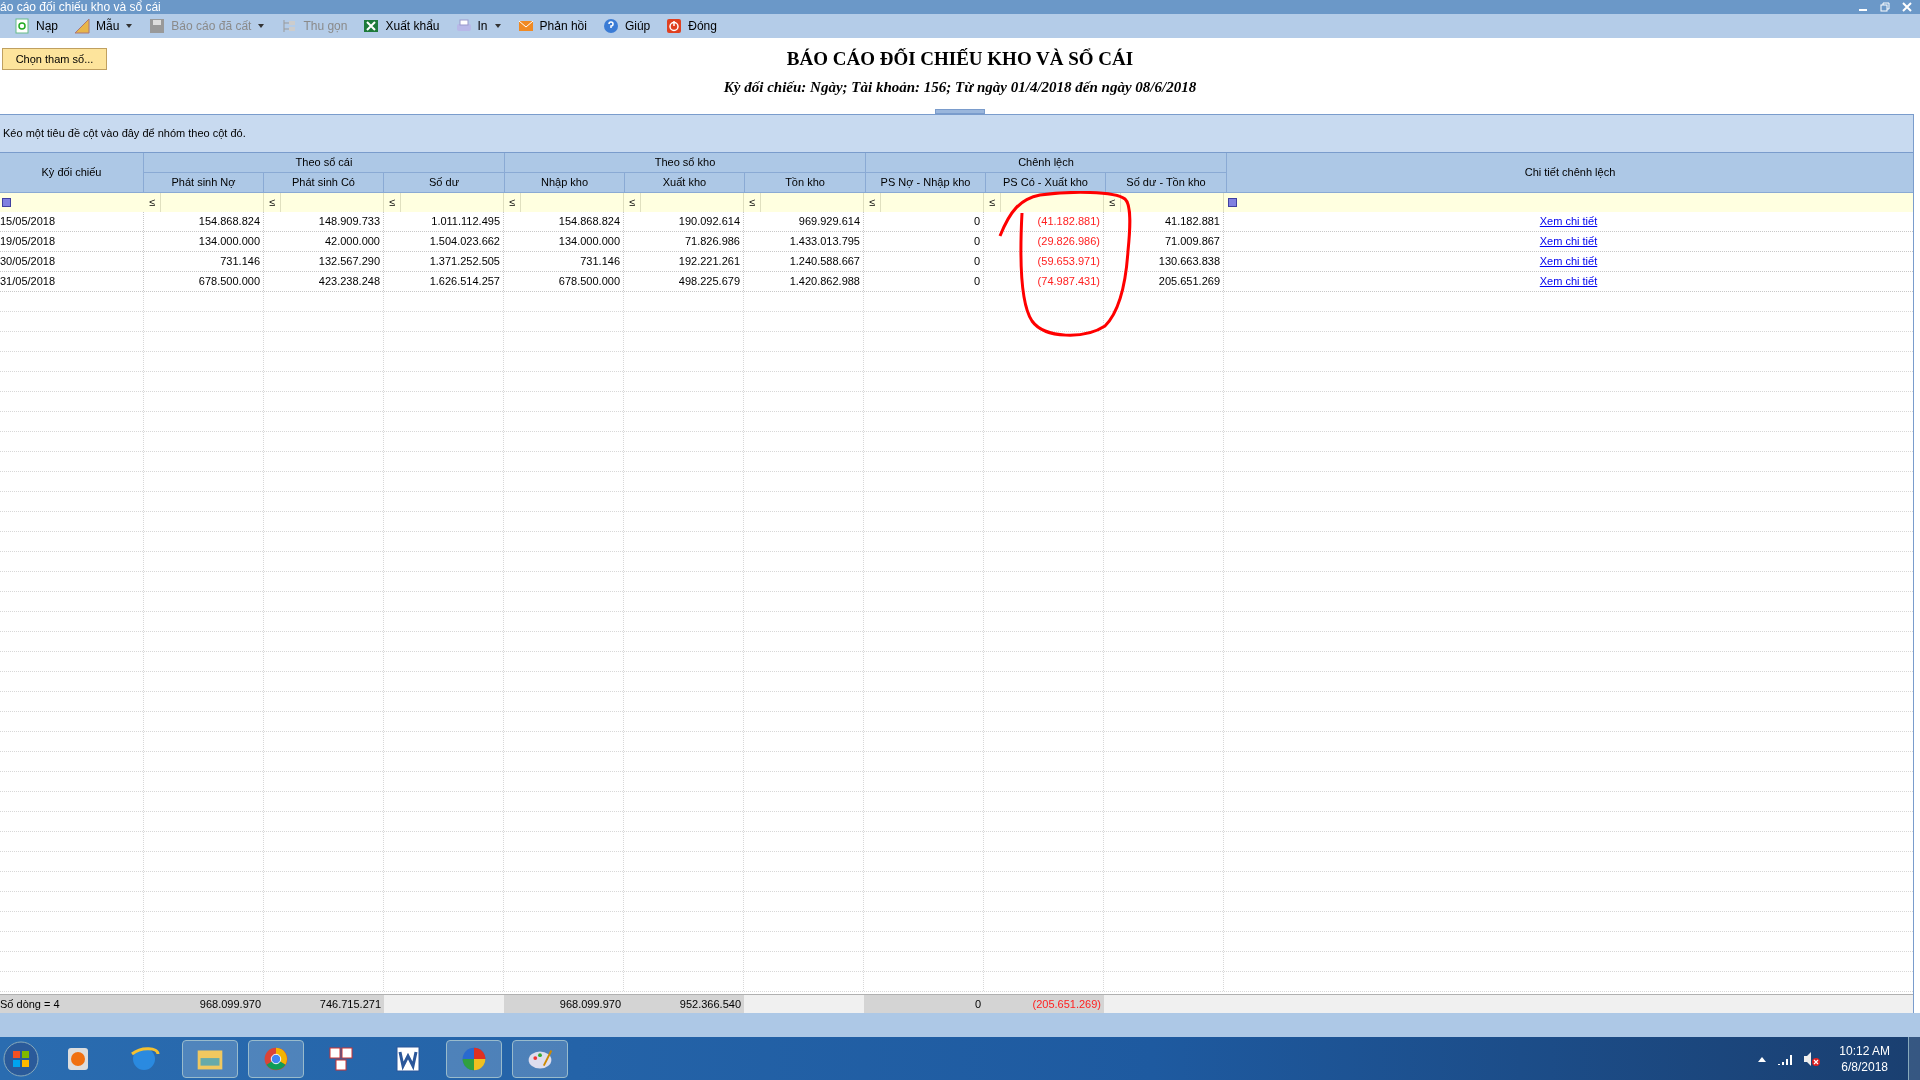 The width and height of the screenshot is (1920, 1080). I want to click on table-cell: 1.433.013.795, so click(804, 241).